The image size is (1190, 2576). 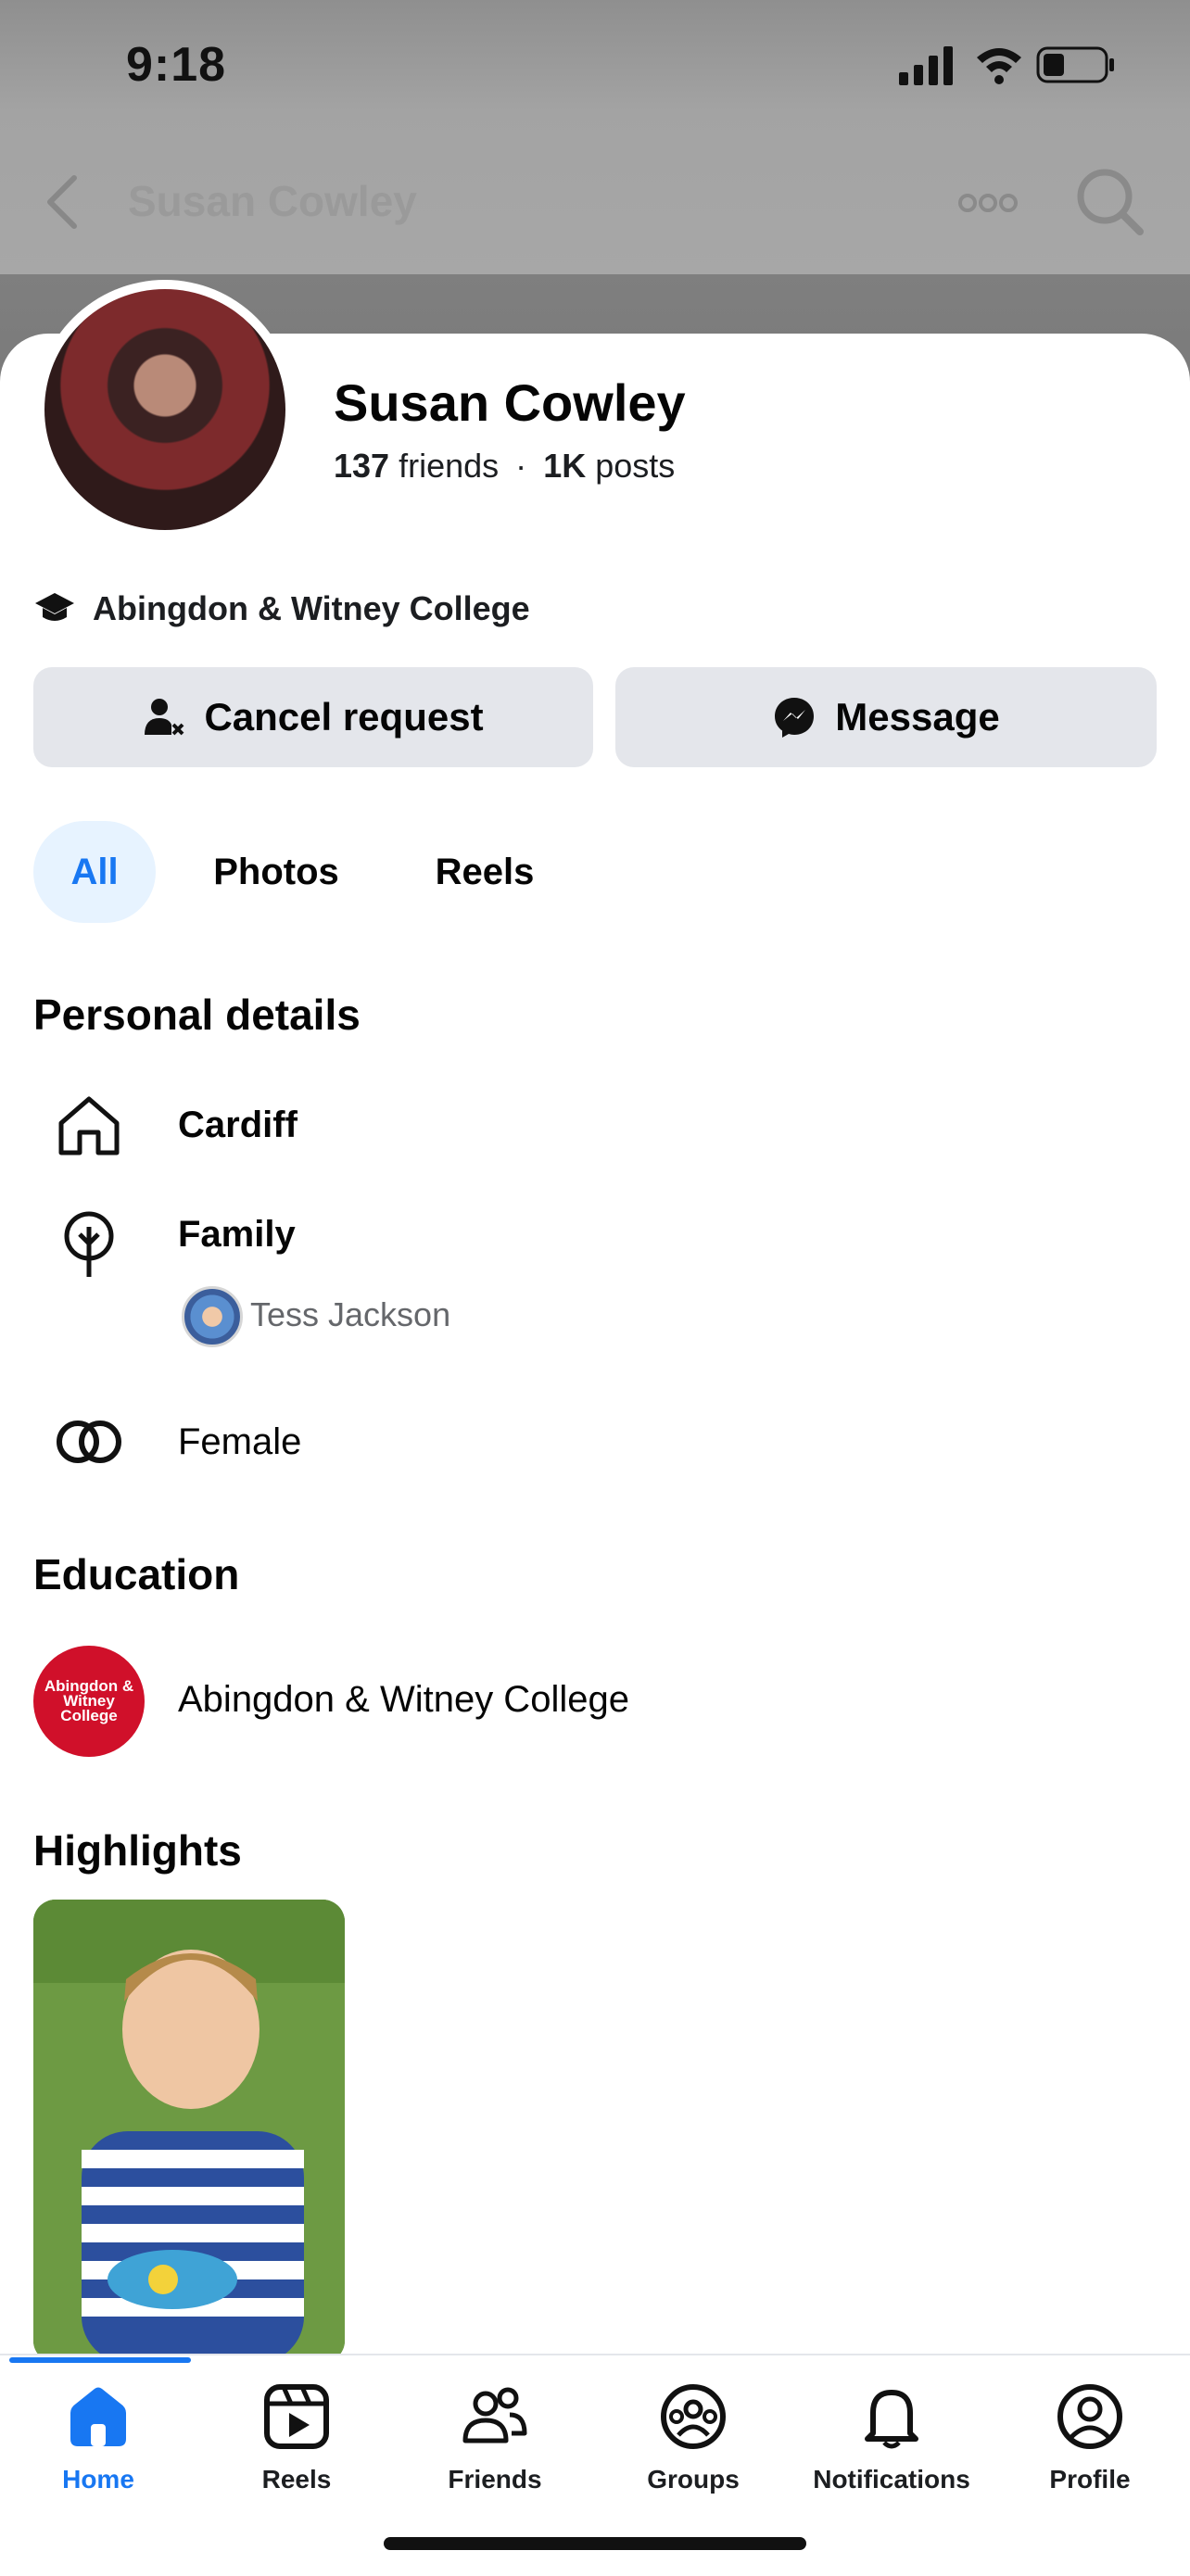 What do you see at coordinates (98, 2479) in the screenshot?
I see `tab-home-label: Home` at bounding box center [98, 2479].